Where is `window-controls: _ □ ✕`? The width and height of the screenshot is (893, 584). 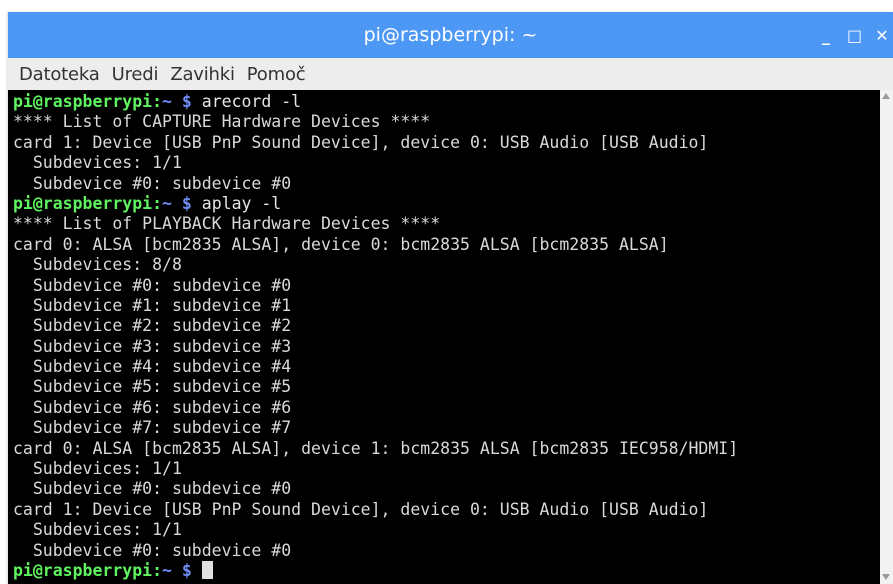 window-controls: _ □ ✕ is located at coordinates (854, 35).